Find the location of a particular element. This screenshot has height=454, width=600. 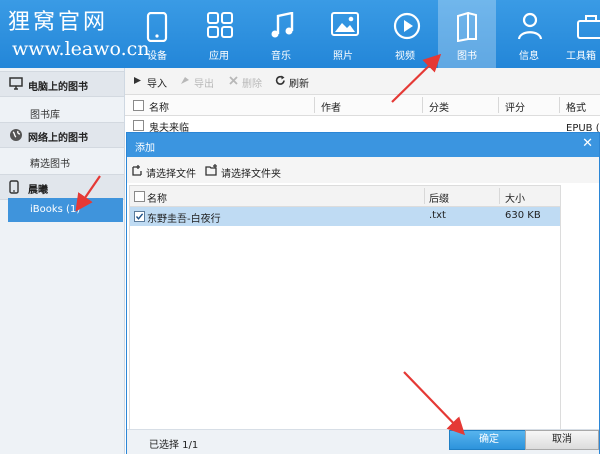

file-col-ext: 后缀 is located at coordinates (439, 197).